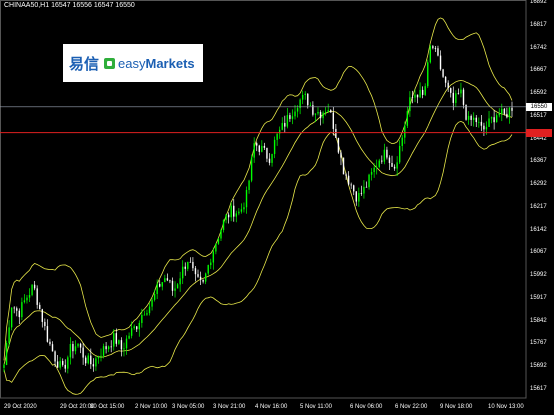 This screenshot has height=415, width=554. I want to click on logo-english-text: easyMarkets, so click(156, 63).